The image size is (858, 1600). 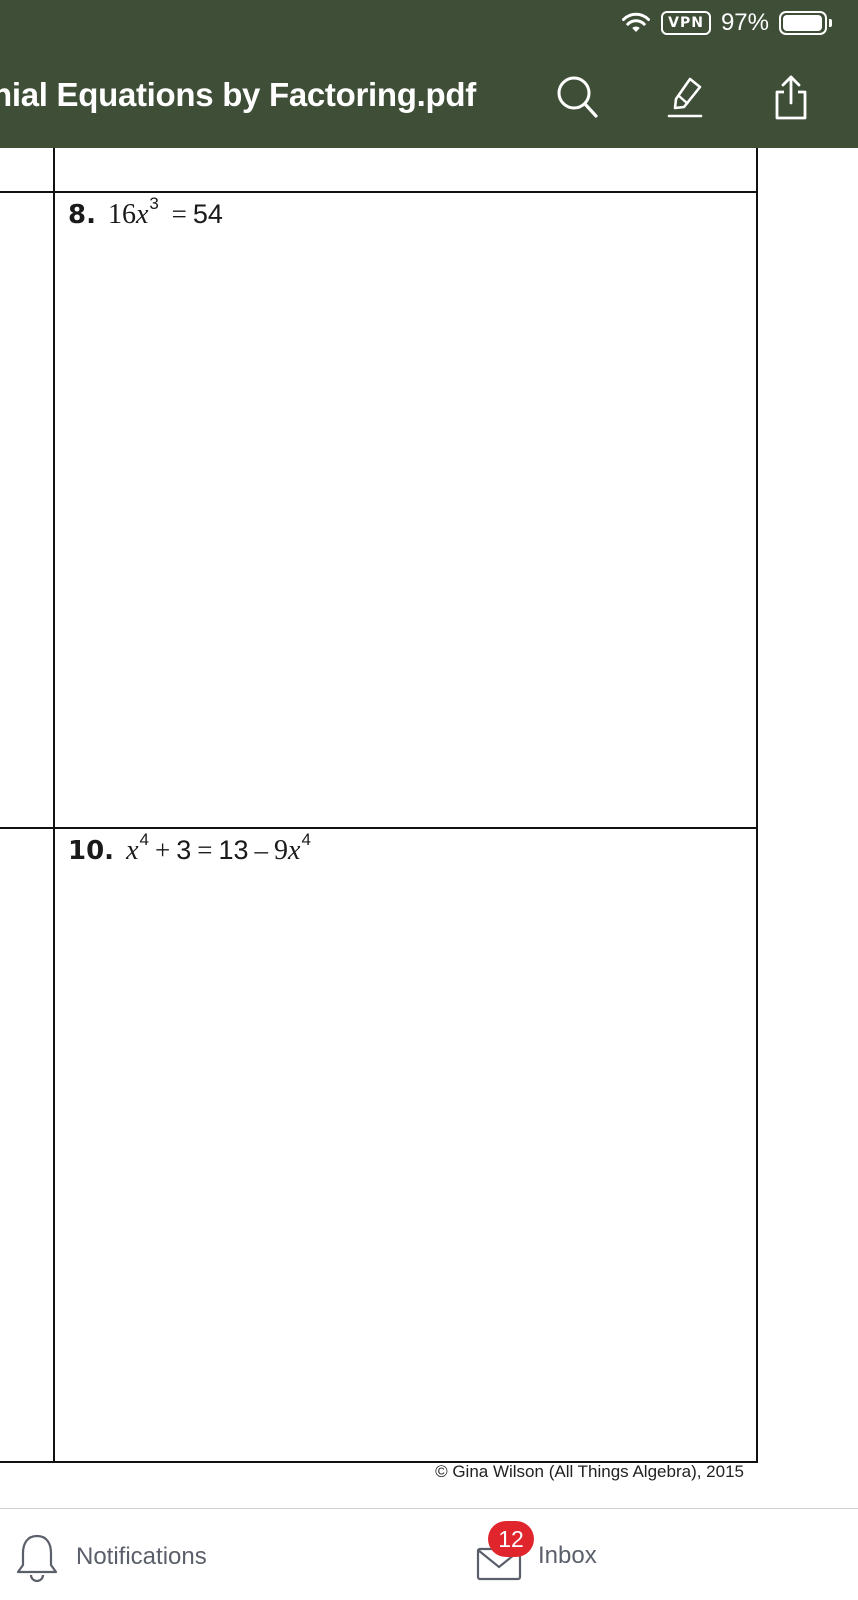 What do you see at coordinates (218, 848) in the screenshot?
I see `problem-equation: x4 +3 = 13–9x4` at bounding box center [218, 848].